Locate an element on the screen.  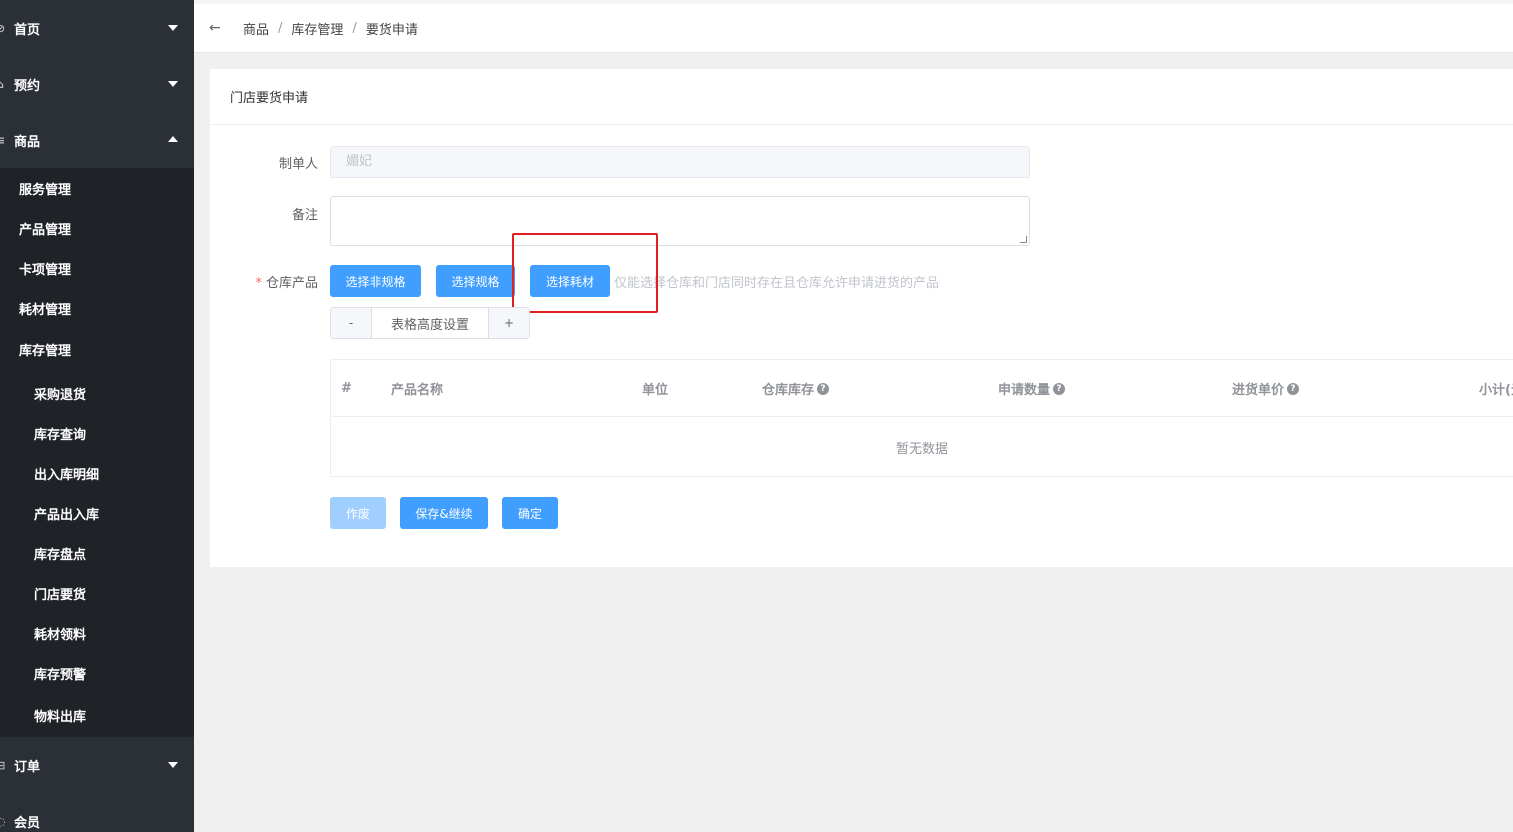
increase-button: + is located at coordinates (508, 323).